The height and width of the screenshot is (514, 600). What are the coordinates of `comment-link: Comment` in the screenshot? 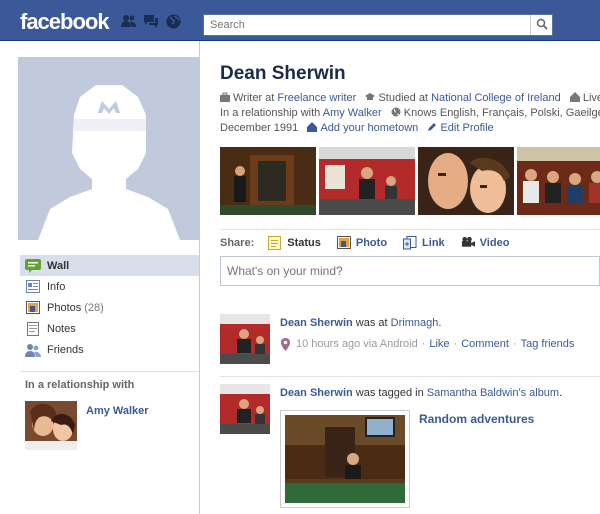 It's located at (485, 344).